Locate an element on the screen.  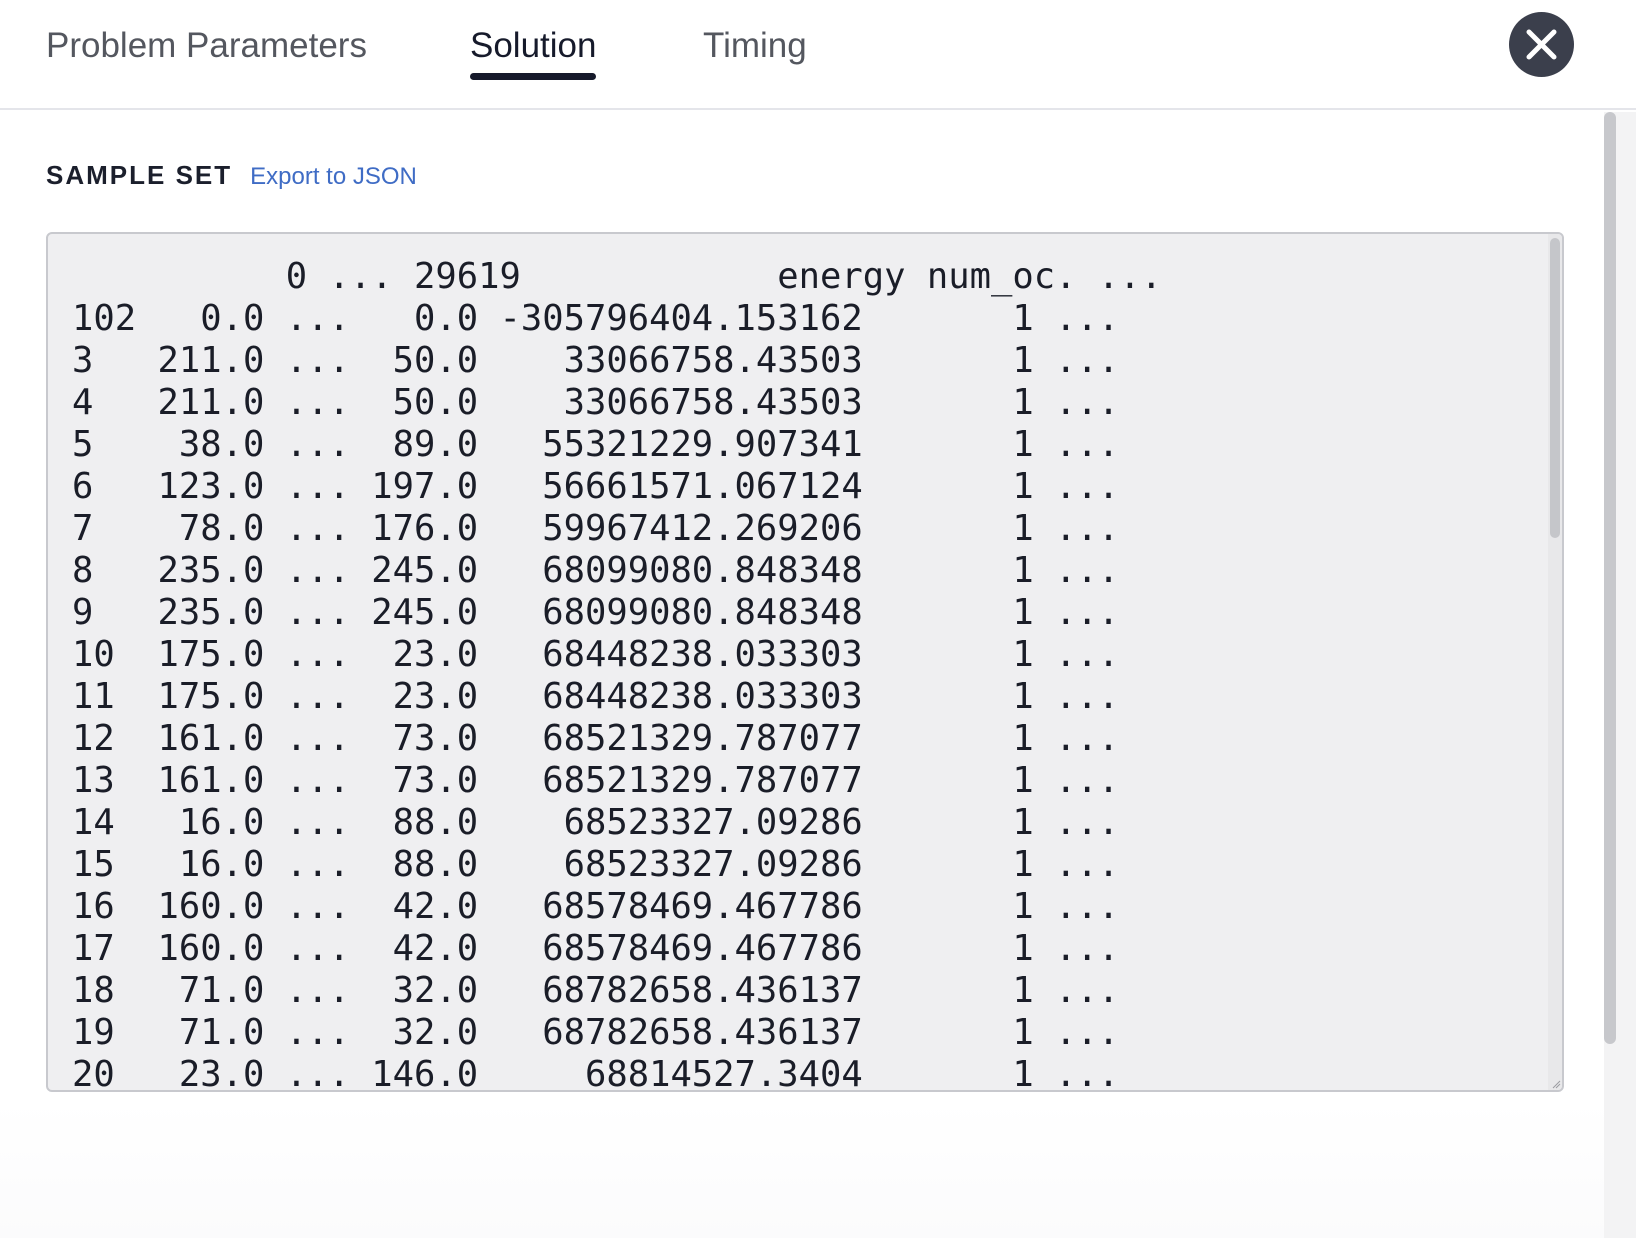
tab-timing: Timing is located at coordinates (755, 50).